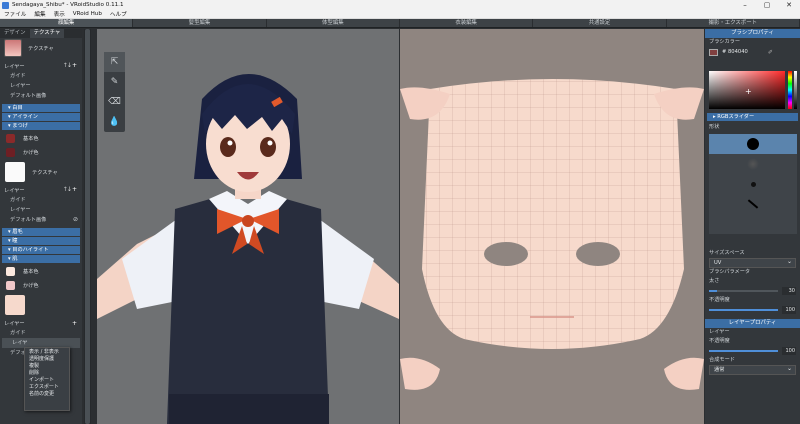  I want to click on texture-row: テクスチャ, so click(41, 48).